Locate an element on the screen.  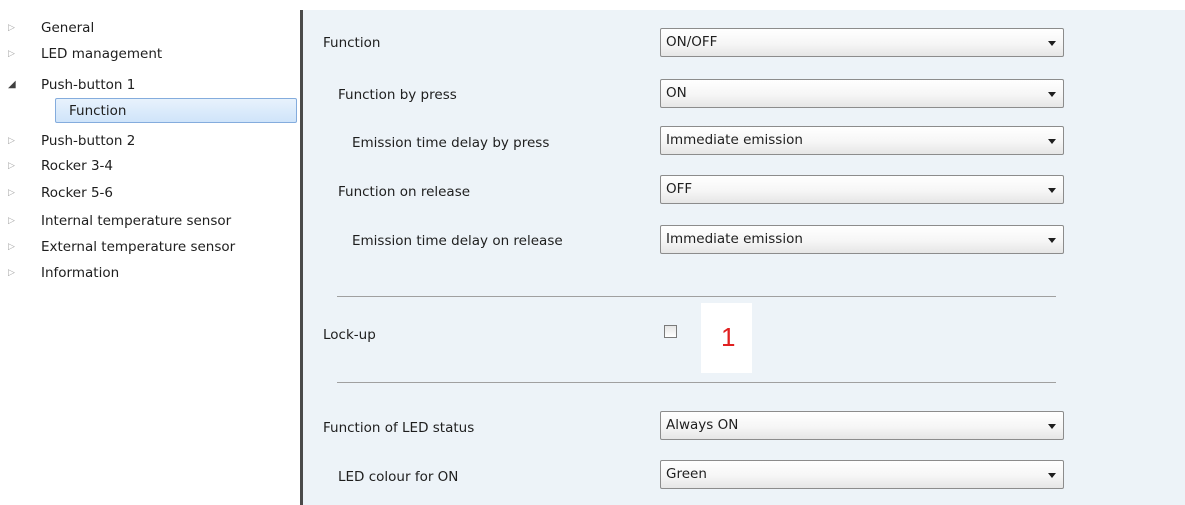
emission-delay-press-dropdown: Immediate emission is located at coordinates (862, 140).